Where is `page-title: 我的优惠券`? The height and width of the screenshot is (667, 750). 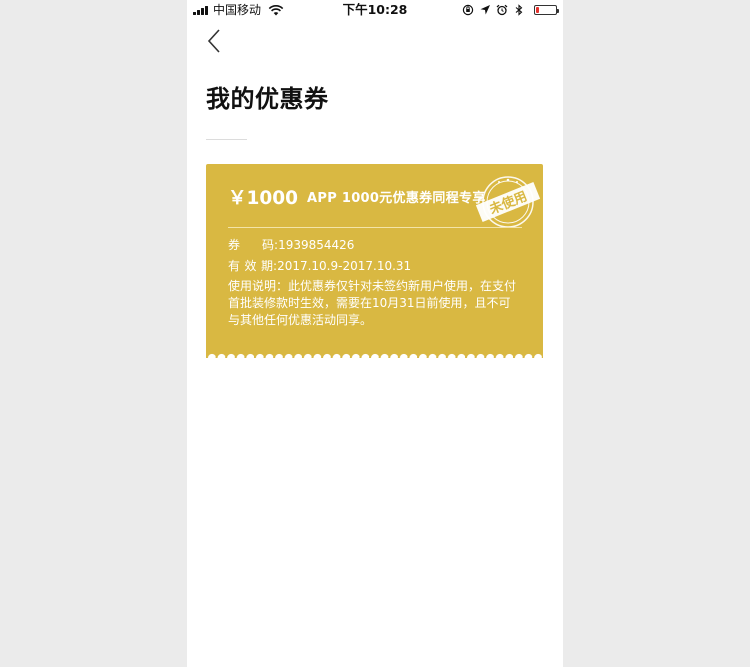
page-title: 我的优惠券 is located at coordinates (267, 99).